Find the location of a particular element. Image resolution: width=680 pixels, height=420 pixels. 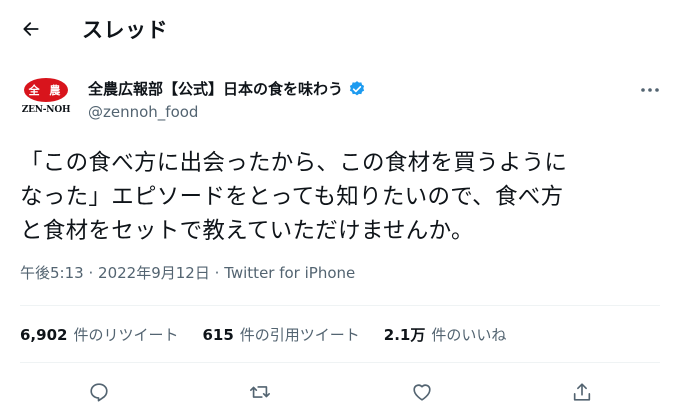

like-button is located at coordinates (422, 392).